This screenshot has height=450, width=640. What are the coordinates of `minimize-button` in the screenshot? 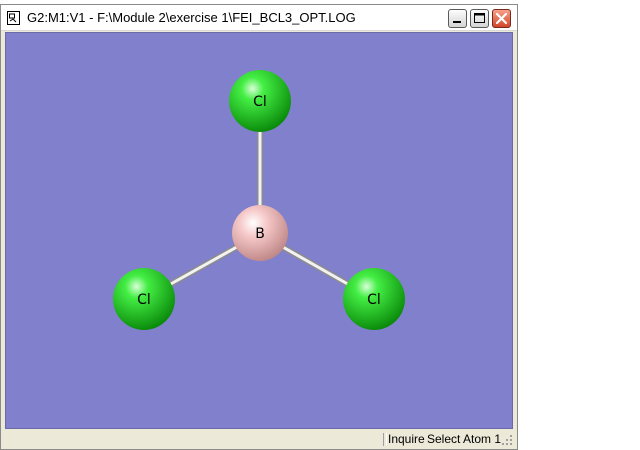 It's located at (457, 18).